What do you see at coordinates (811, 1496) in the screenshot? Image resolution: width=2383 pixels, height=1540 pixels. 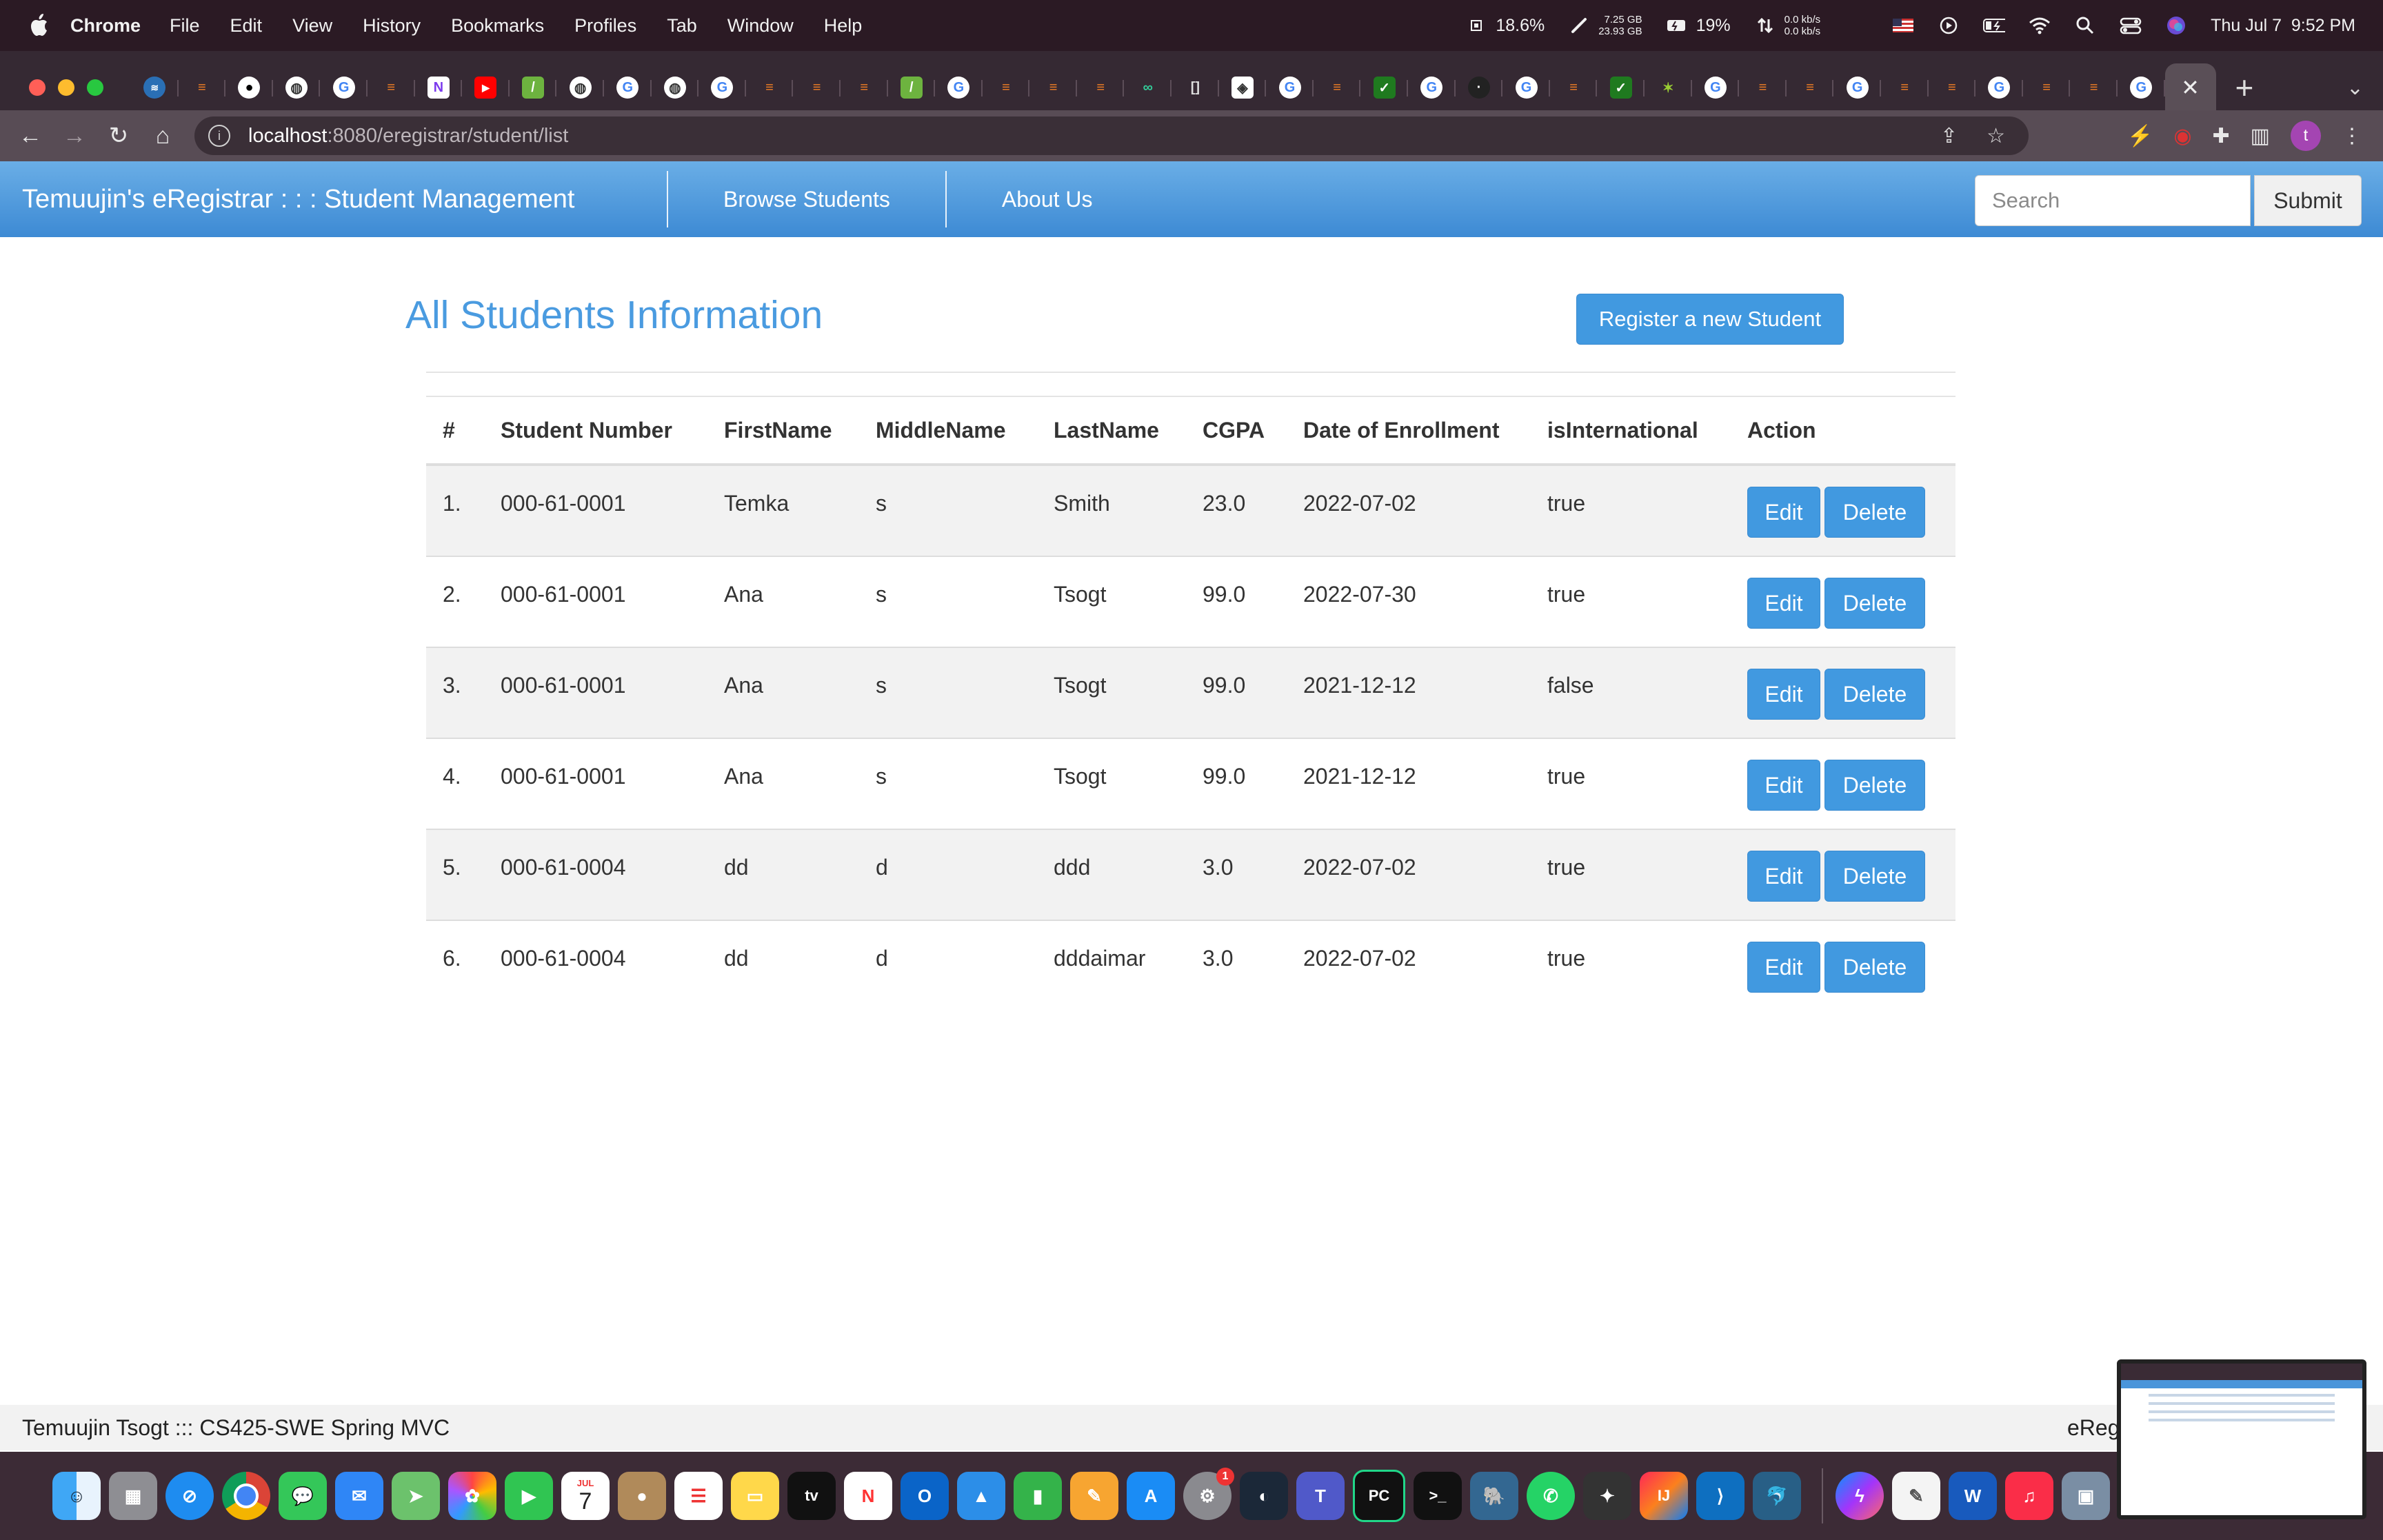 I see `apple-tv-icon: tv` at bounding box center [811, 1496].